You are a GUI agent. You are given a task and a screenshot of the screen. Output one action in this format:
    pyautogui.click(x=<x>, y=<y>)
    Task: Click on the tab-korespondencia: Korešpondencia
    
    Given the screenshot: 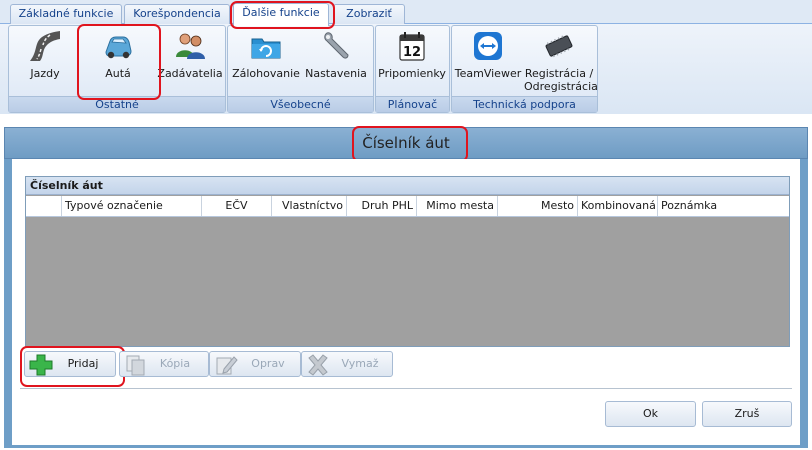 What is the action you would take?
    pyautogui.click(x=177, y=14)
    